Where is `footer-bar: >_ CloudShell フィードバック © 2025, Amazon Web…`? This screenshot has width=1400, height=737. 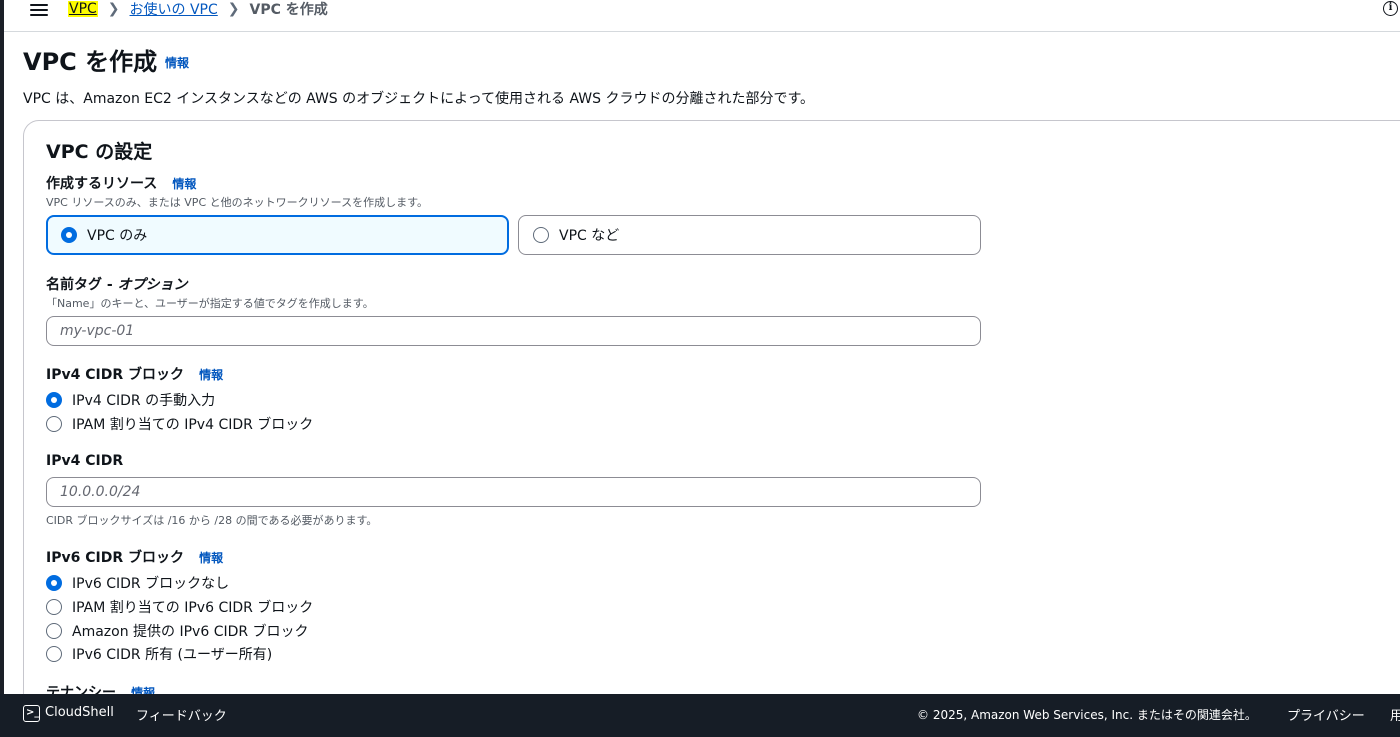 footer-bar: >_ CloudShell フィードバック © 2025, Amazon Web… is located at coordinates (700, 715).